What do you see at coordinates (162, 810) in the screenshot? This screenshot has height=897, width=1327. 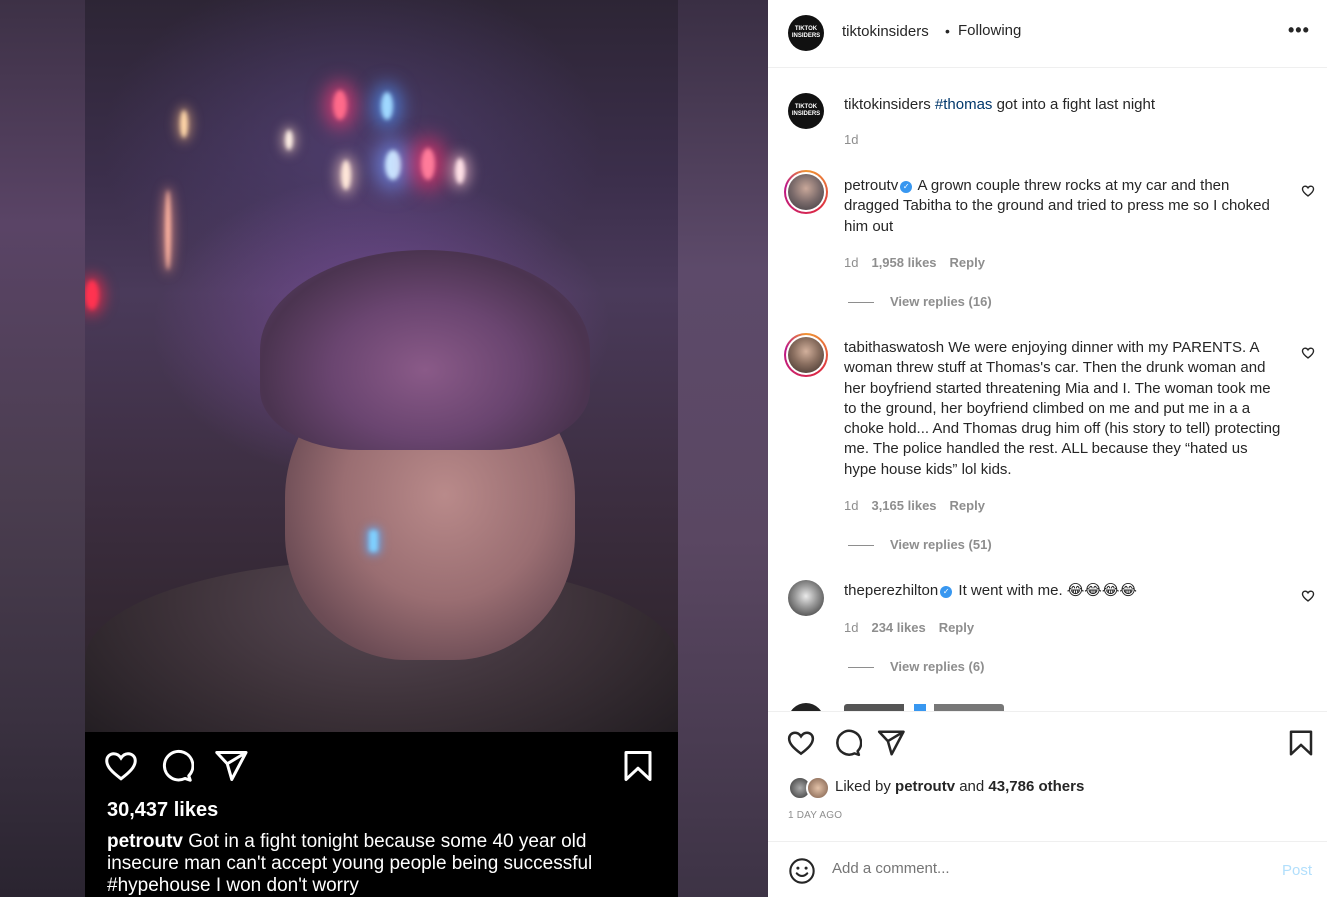 I see `media-likes-count: 30,437 likes` at bounding box center [162, 810].